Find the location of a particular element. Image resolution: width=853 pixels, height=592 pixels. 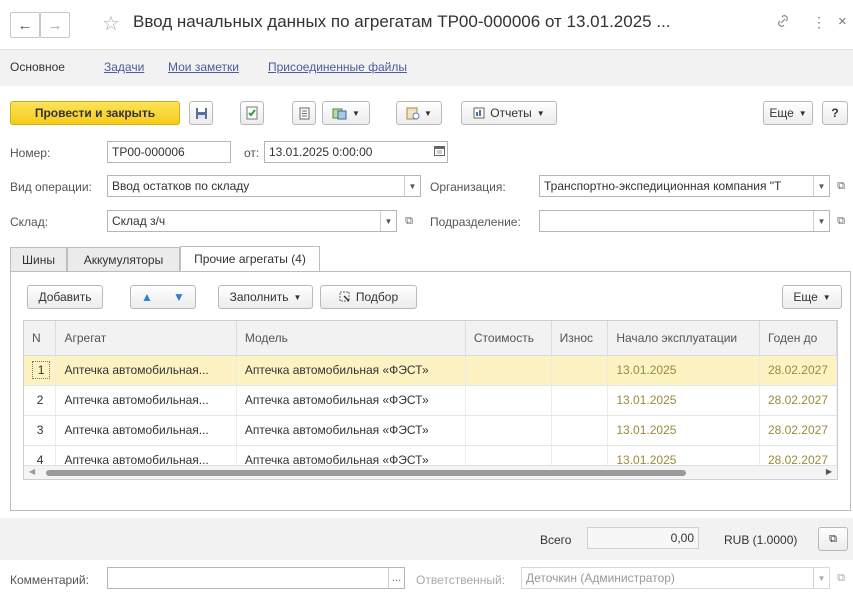

pick-label: Подбор is located at coordinates (377, 297).